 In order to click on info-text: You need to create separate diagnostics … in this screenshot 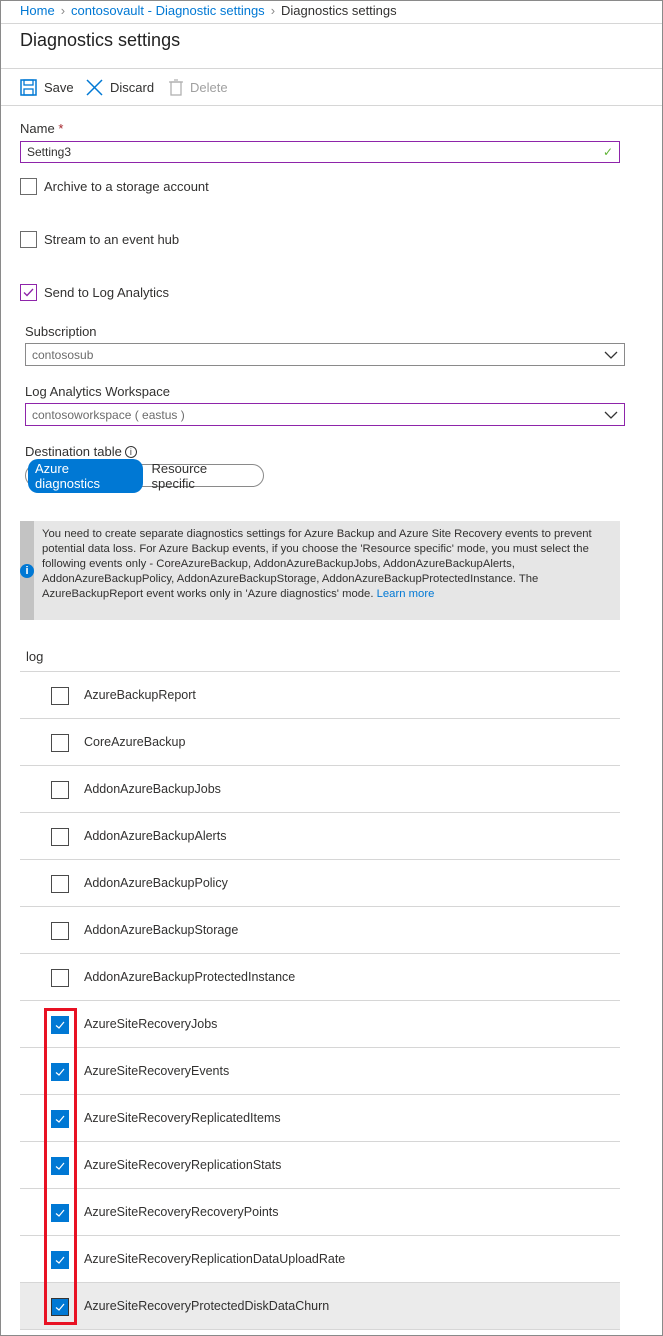, I will do `click(317, 564)`.